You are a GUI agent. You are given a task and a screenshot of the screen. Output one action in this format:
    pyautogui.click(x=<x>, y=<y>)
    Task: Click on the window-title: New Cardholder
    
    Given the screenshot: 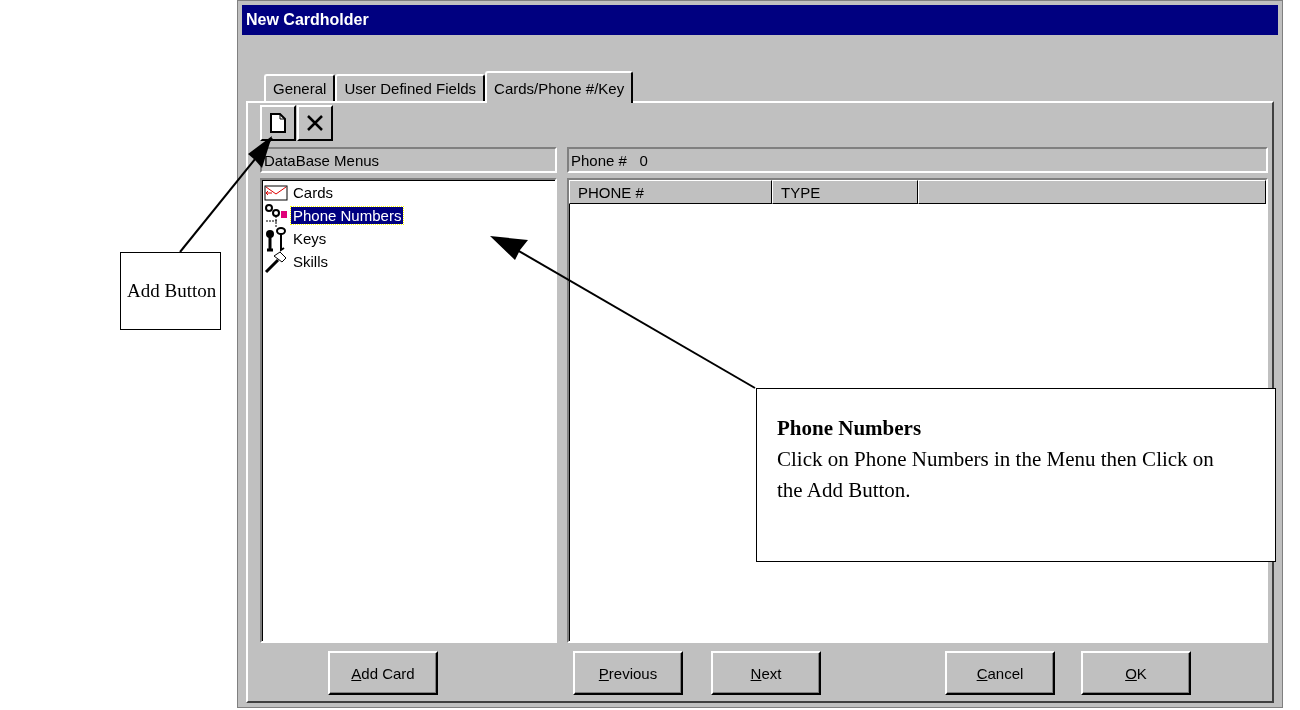 What is the action you would take?
    pyautogui.click(x=760, y=20)
    